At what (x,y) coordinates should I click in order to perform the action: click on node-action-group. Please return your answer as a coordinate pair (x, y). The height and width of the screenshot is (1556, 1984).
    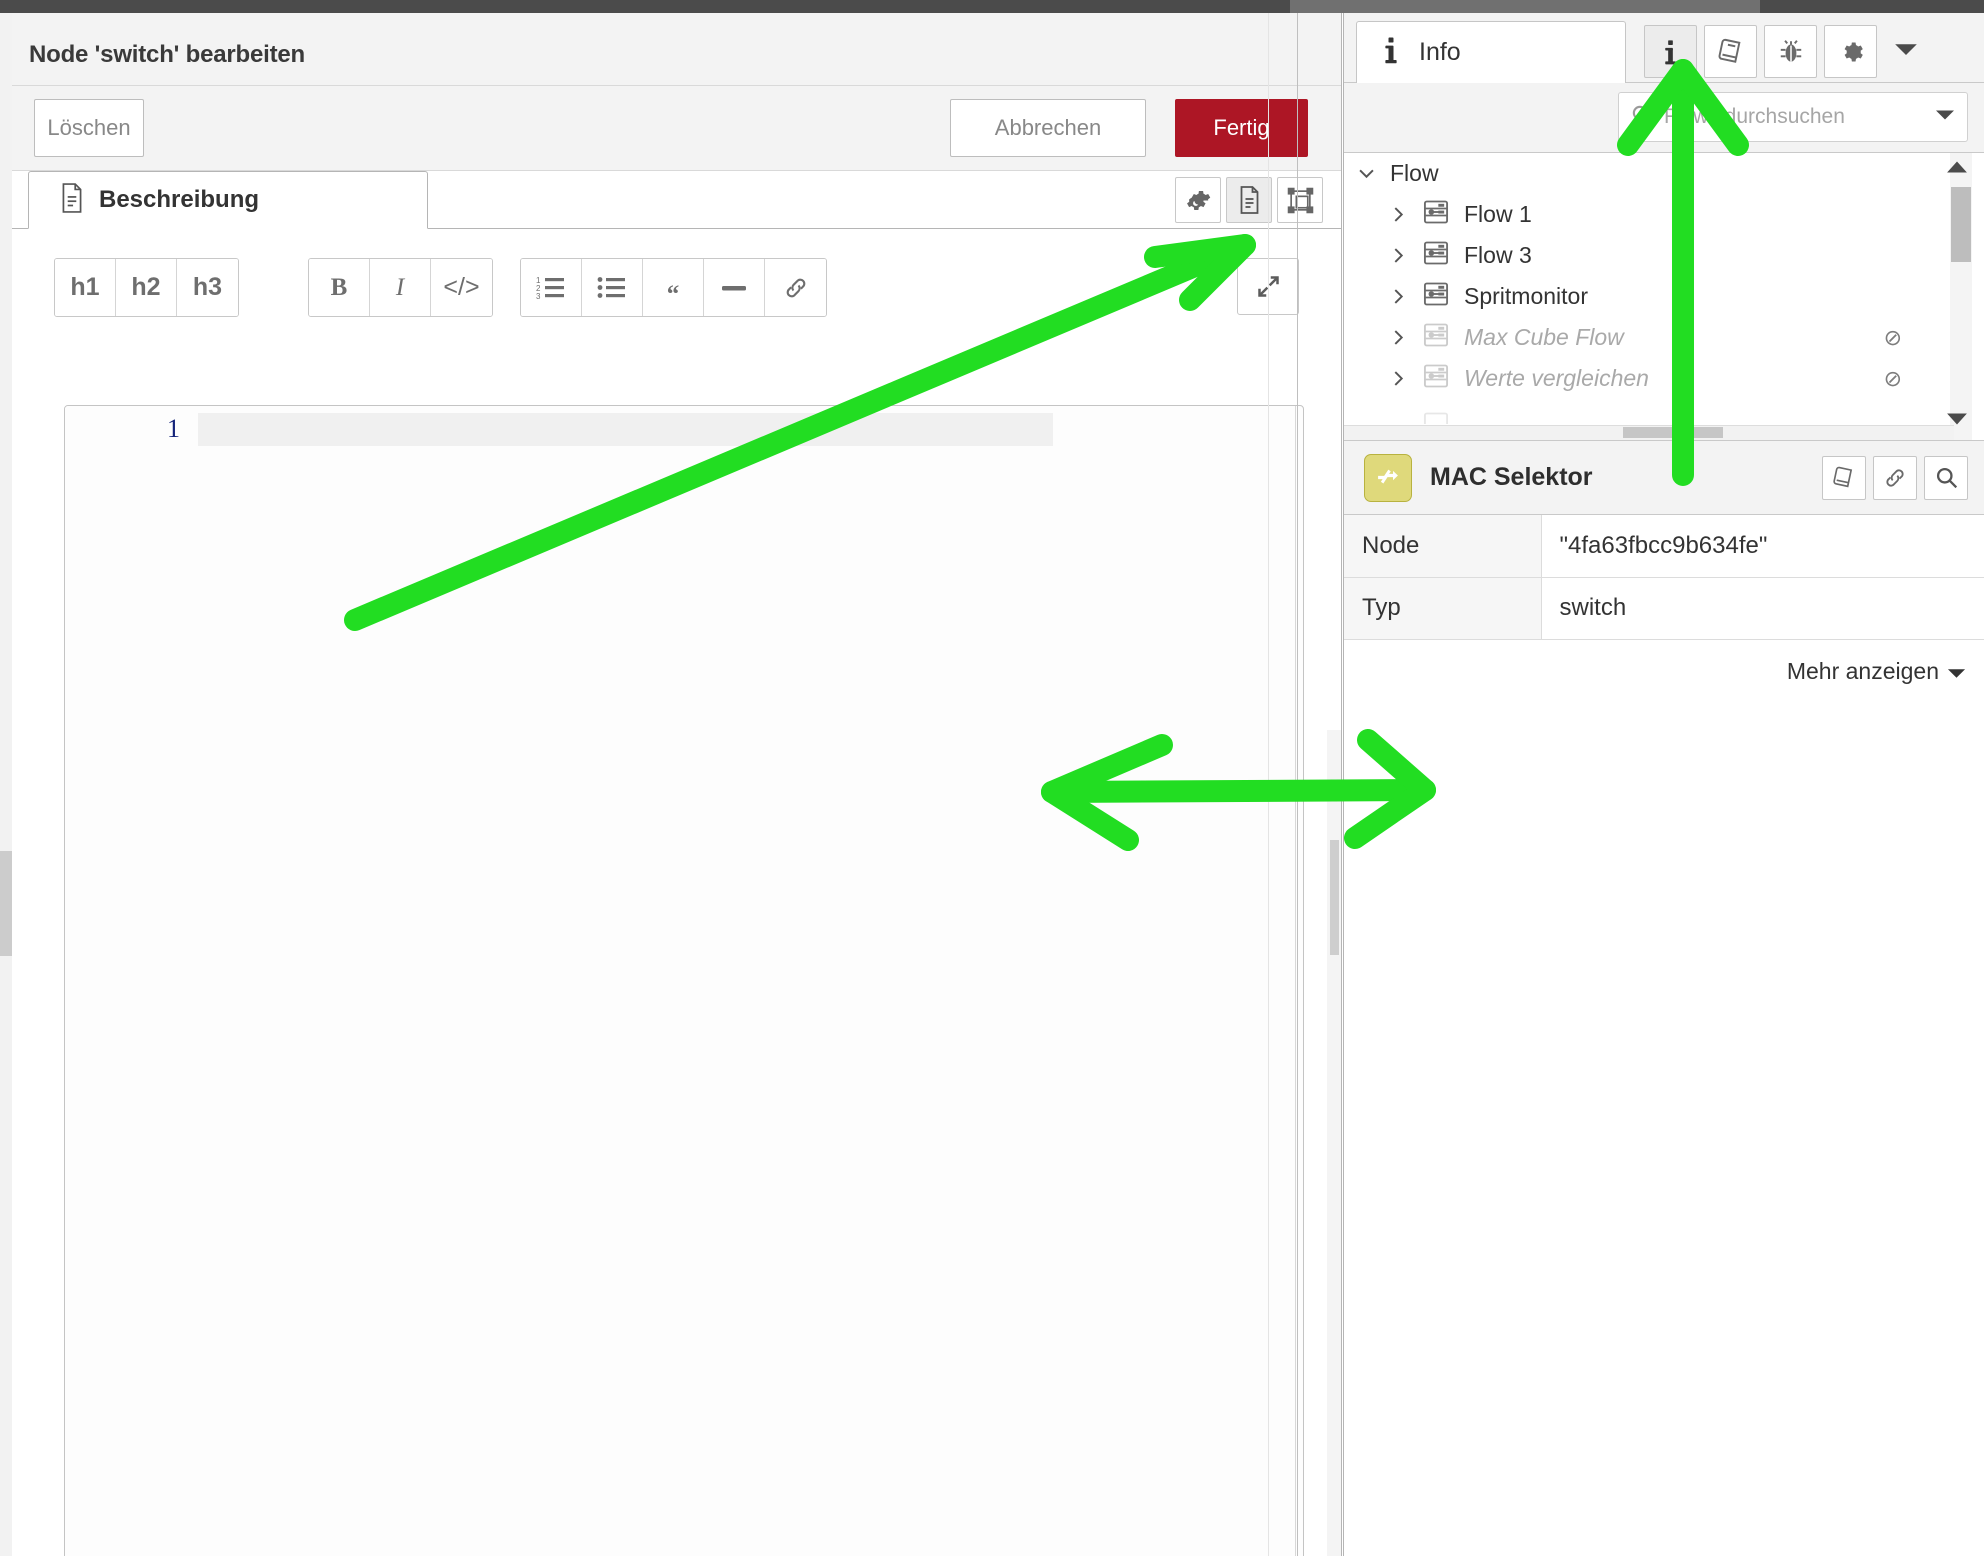
    Looking at the image, I should click on (1895, 477).